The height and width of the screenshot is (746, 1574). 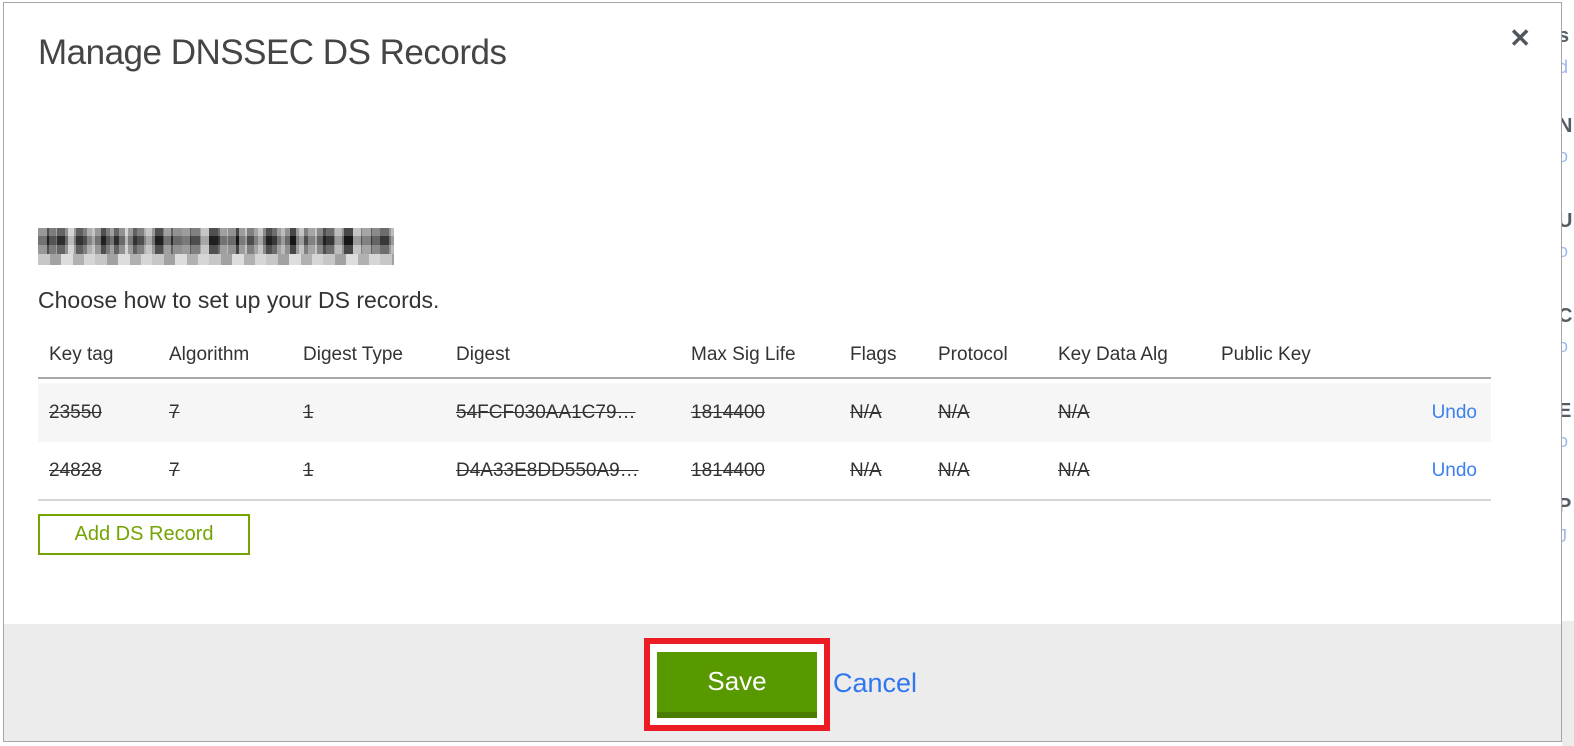 What do you see at coordinates (81, 354) in the screenshot?
I see `col-header-key-tag: Key tag` at bounding box center [81, 354].